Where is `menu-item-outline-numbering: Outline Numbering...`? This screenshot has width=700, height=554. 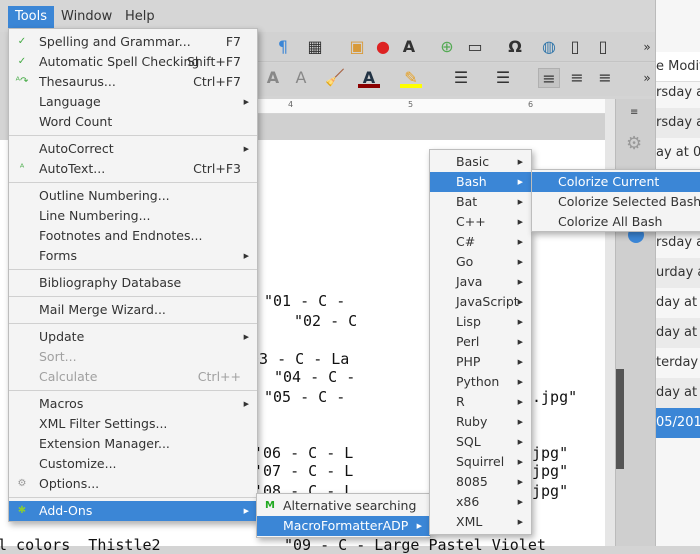 menu-item-outline-numbering: Outline Numbering... is located at coordinates (133, 196).